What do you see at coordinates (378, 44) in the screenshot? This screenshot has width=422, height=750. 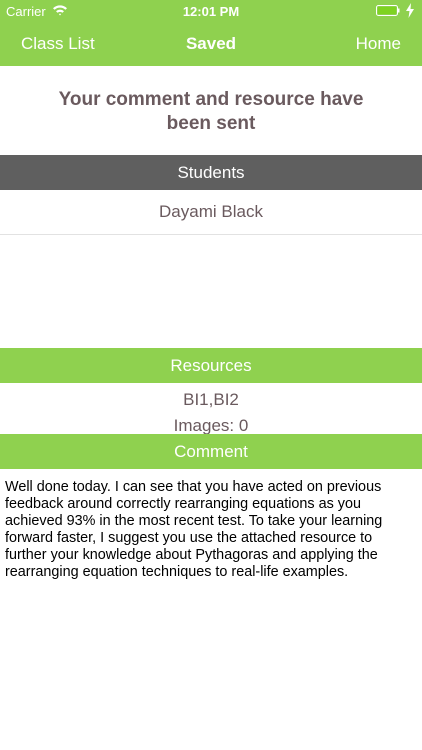 I see `home-button: Home` at bounding box center [378, 44].